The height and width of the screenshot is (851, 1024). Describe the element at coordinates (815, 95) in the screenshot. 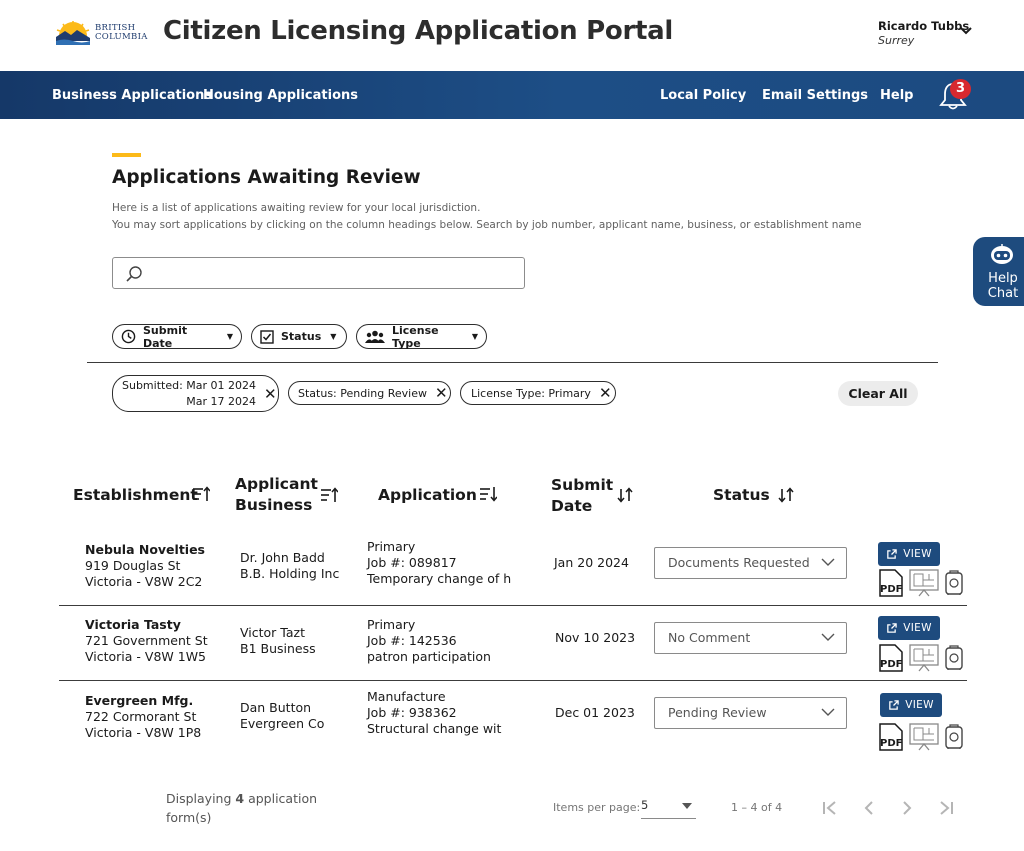

I see `nav-email-settings: Email Settings` at that location.